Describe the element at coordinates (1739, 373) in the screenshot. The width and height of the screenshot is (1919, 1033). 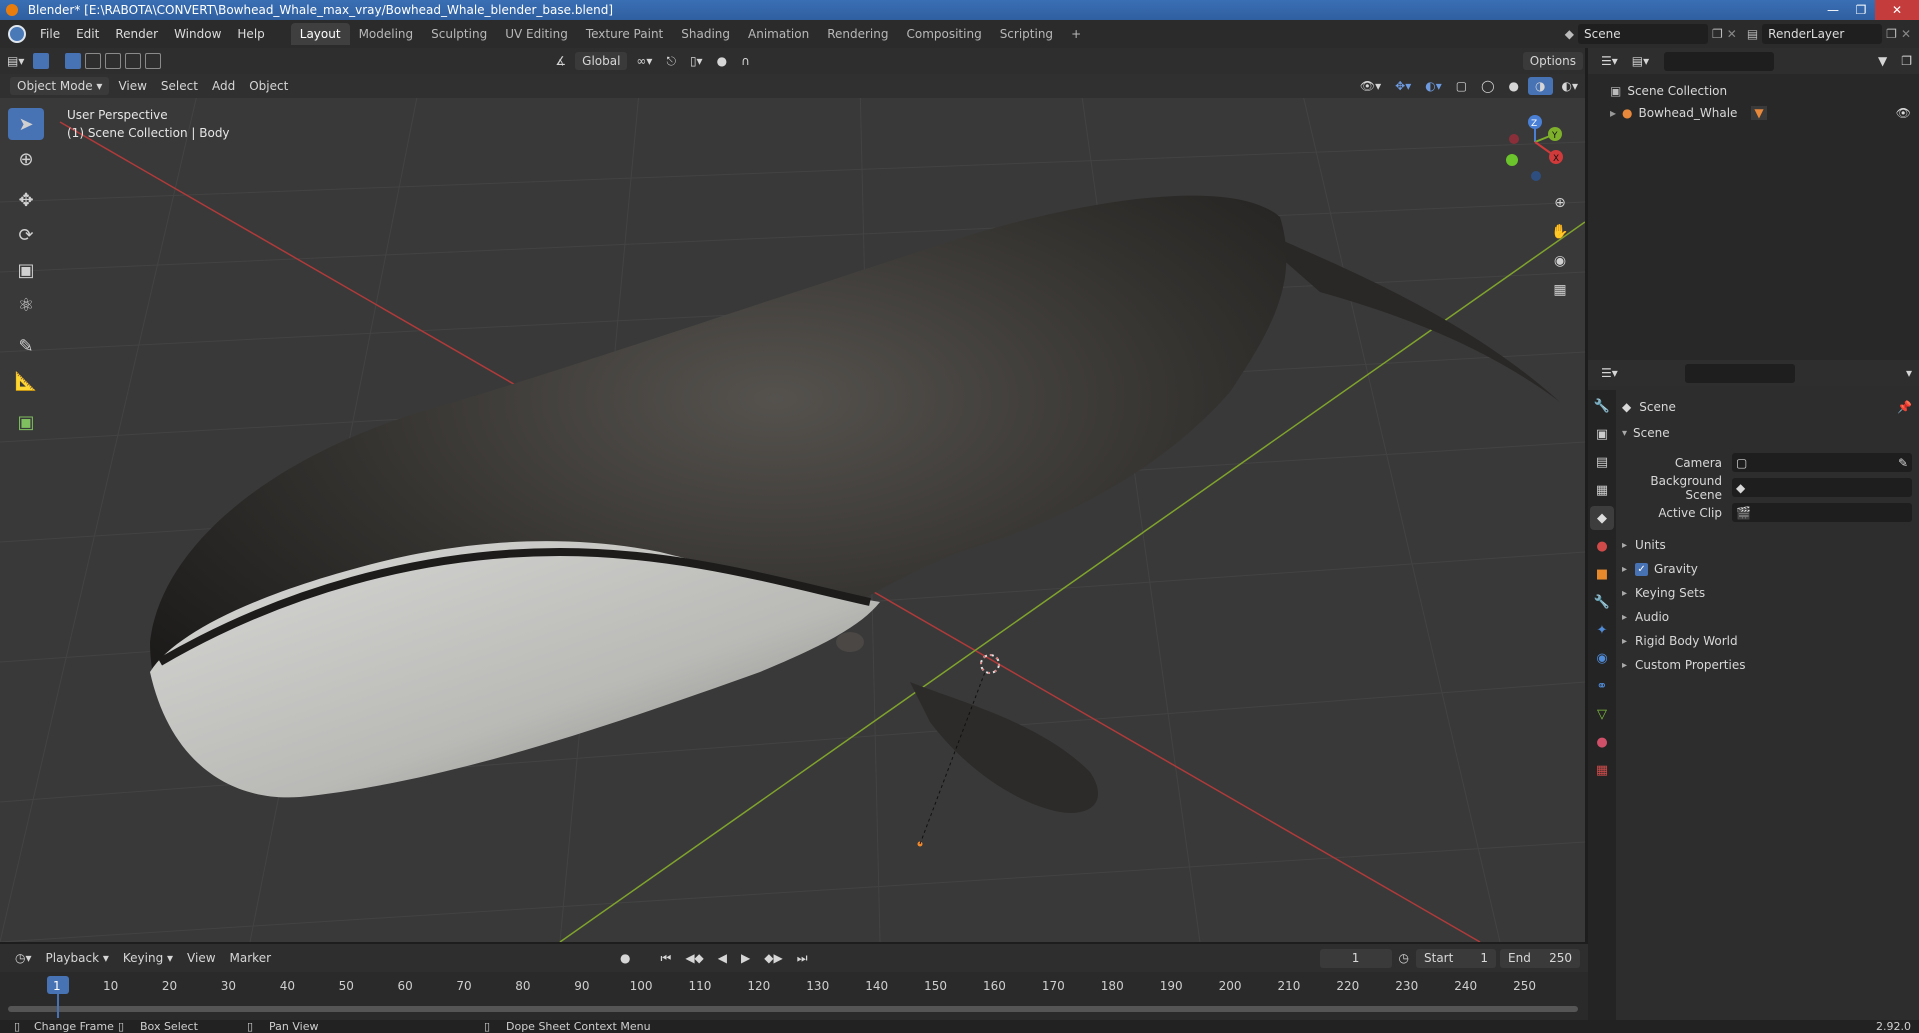
I see `properties-search-input` at that location.